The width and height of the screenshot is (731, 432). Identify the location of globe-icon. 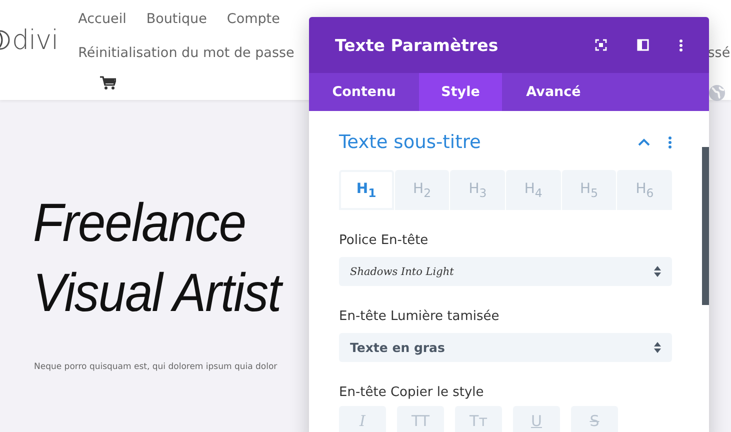
(717, 93).